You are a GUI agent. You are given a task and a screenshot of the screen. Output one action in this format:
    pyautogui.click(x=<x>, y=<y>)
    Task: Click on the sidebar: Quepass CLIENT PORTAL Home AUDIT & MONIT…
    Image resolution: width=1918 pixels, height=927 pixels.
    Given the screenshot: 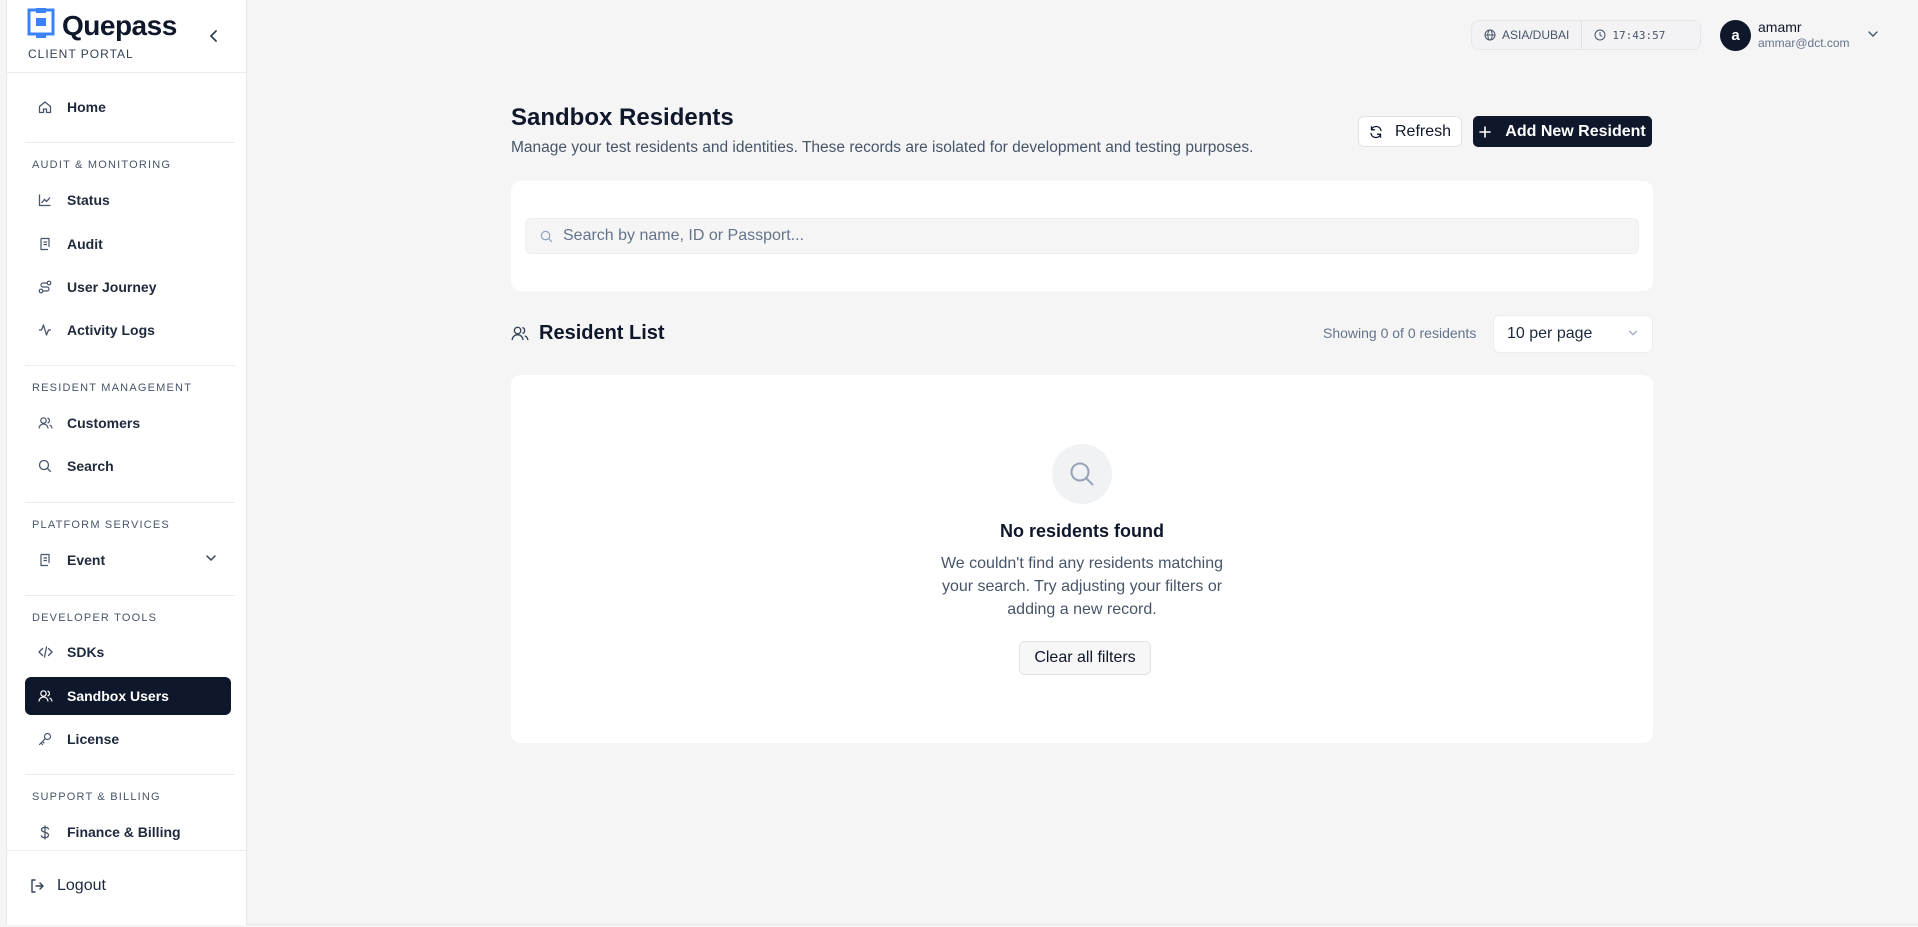 What is the action you would take?
    pyautogui.click(x=127, y=462)
    